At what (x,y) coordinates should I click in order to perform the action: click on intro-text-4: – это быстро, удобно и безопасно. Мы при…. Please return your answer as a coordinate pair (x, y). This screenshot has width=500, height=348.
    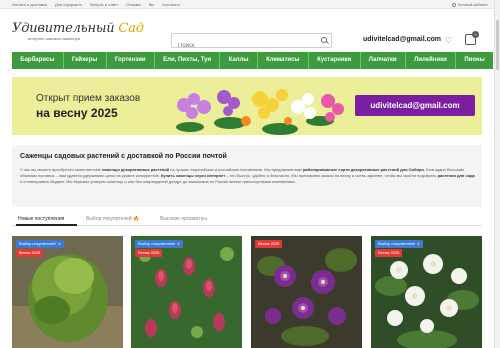
    Looking at the image, I should click on (331, 175).